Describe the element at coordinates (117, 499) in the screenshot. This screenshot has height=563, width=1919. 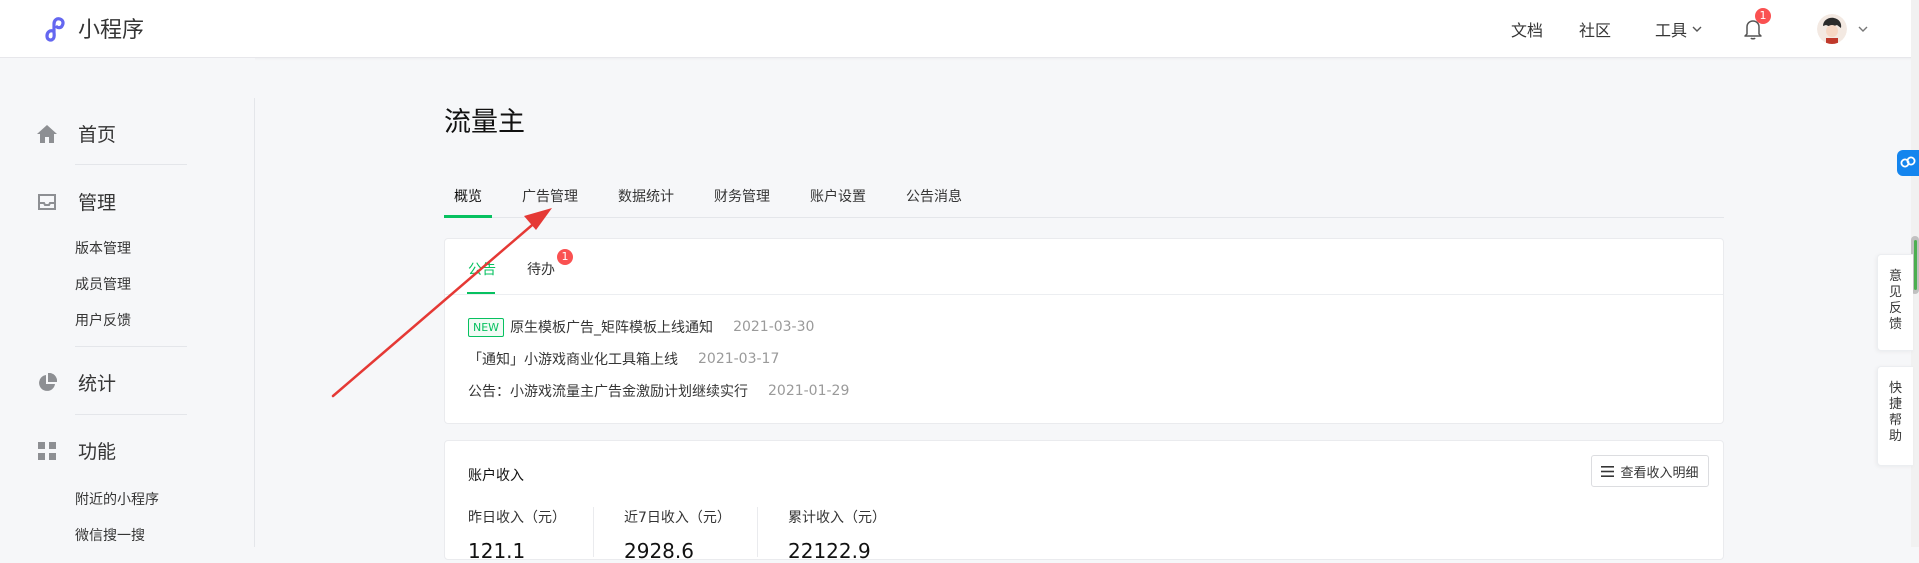
I see `sidebar-subitem-nearby: 附近的小程序` at that location.